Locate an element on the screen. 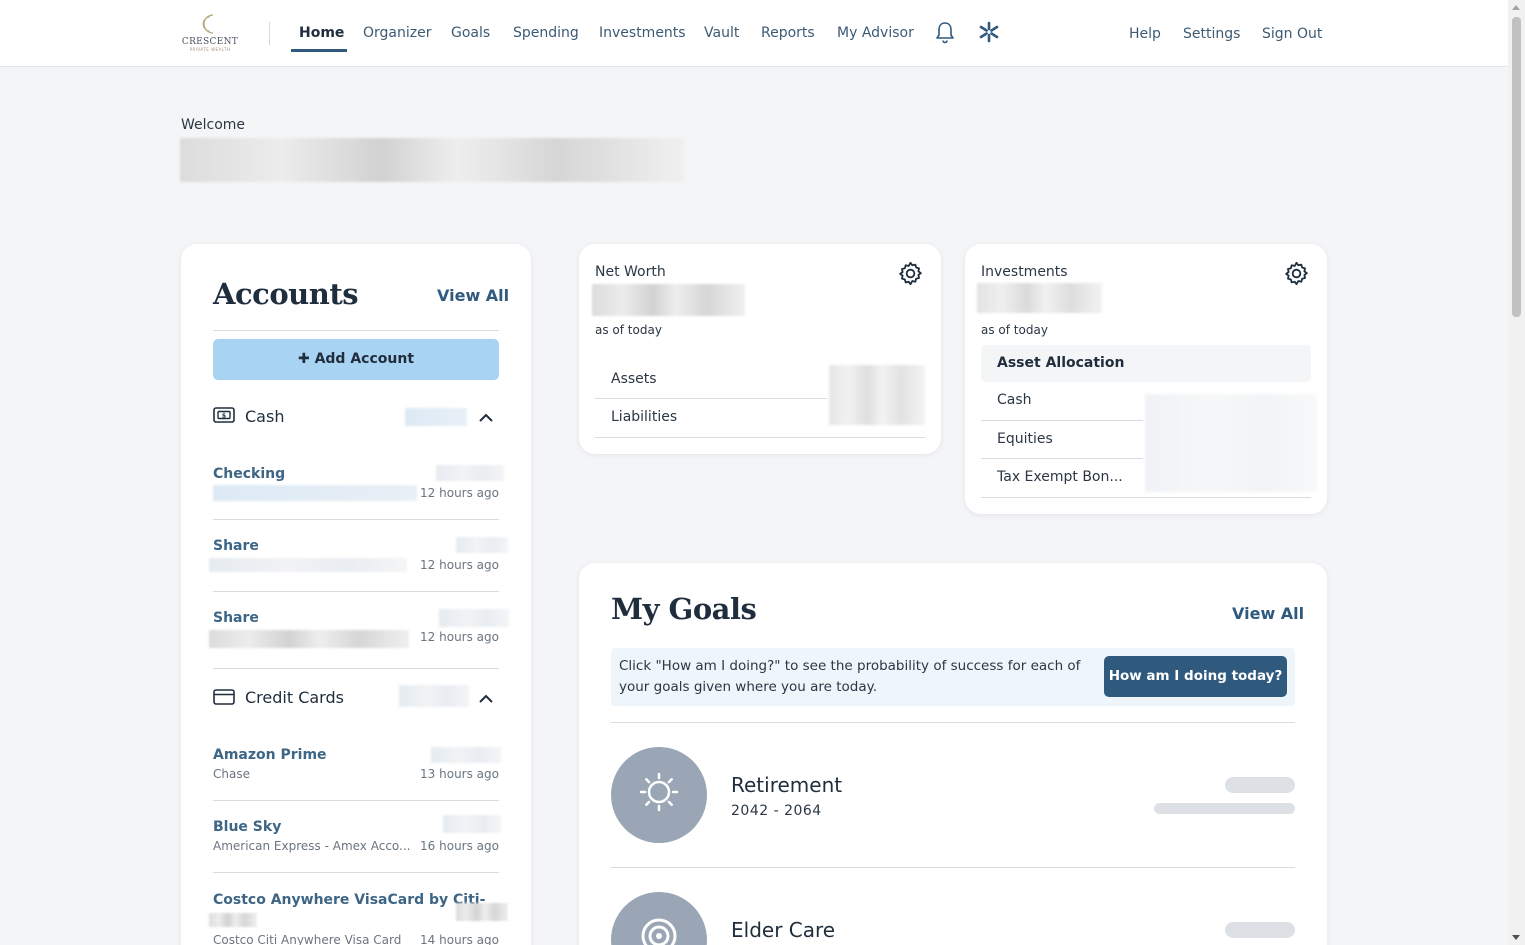 The height and width of the screenshot is (945, 1525). active-tab-indicator is located at coordinates (319, 50).